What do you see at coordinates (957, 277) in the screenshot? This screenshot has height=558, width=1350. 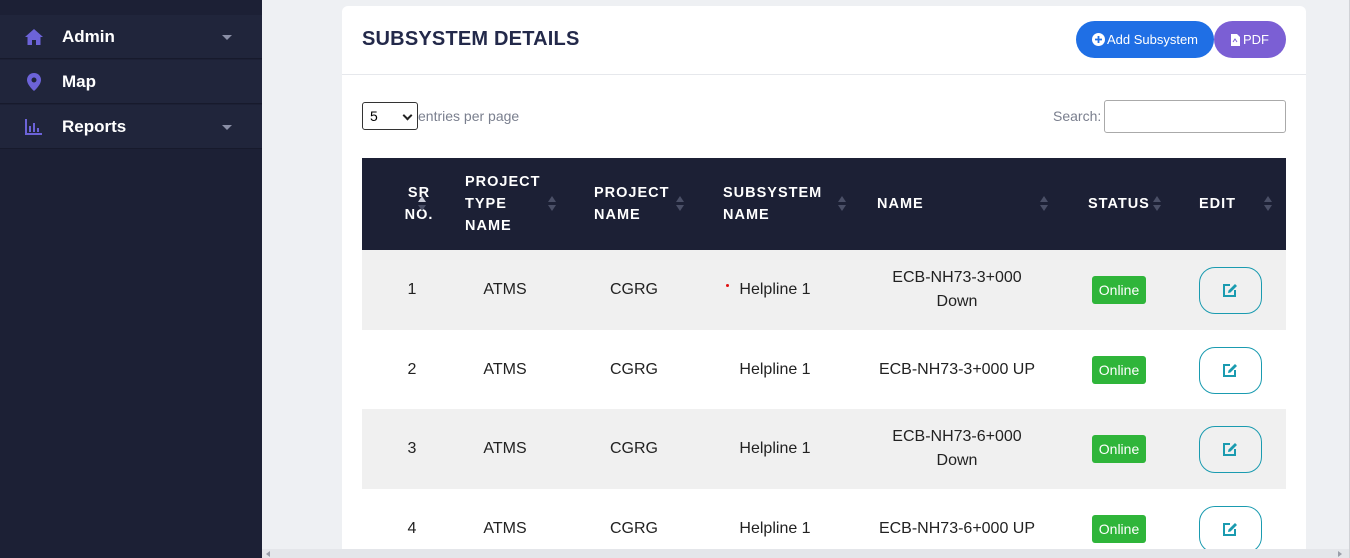 I see `cell-name-line: ECB-NH73-3+000` at bounding box center [957, 277].